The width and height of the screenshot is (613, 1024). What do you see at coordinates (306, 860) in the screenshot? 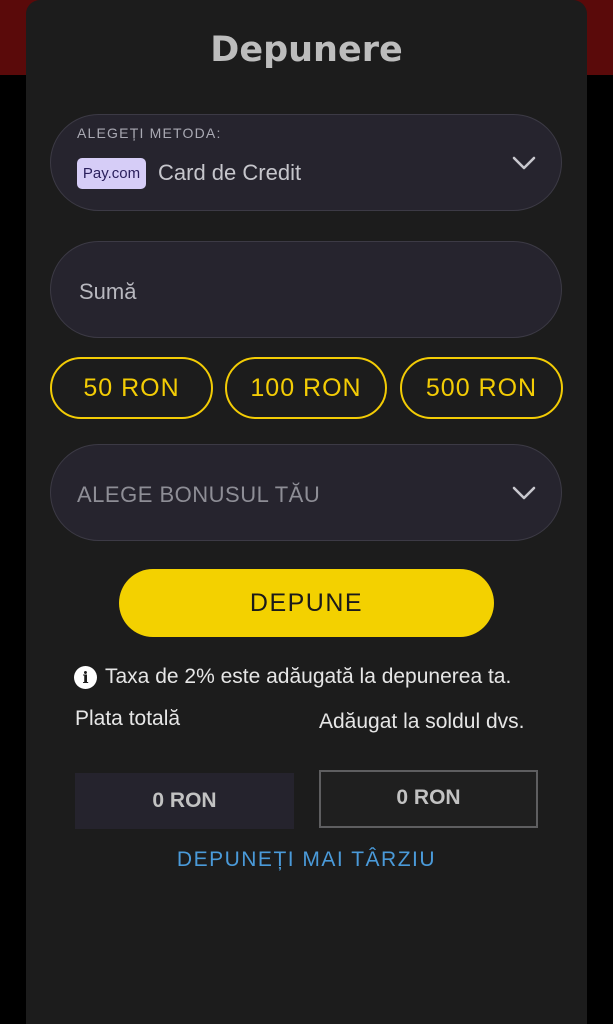
I see `deposit-later-link: DEPUNEȚI MAI TÂRZIU` at bounding box center [306, 860].